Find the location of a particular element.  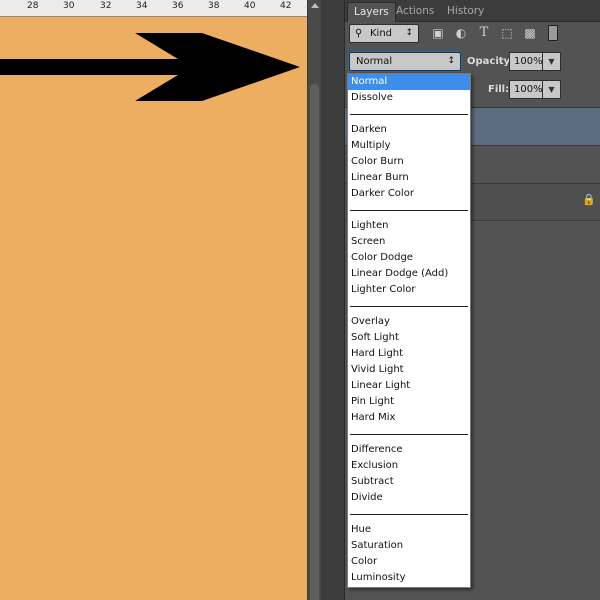

blend-menu-item: Dissolve is located at coordinates (409, 98).